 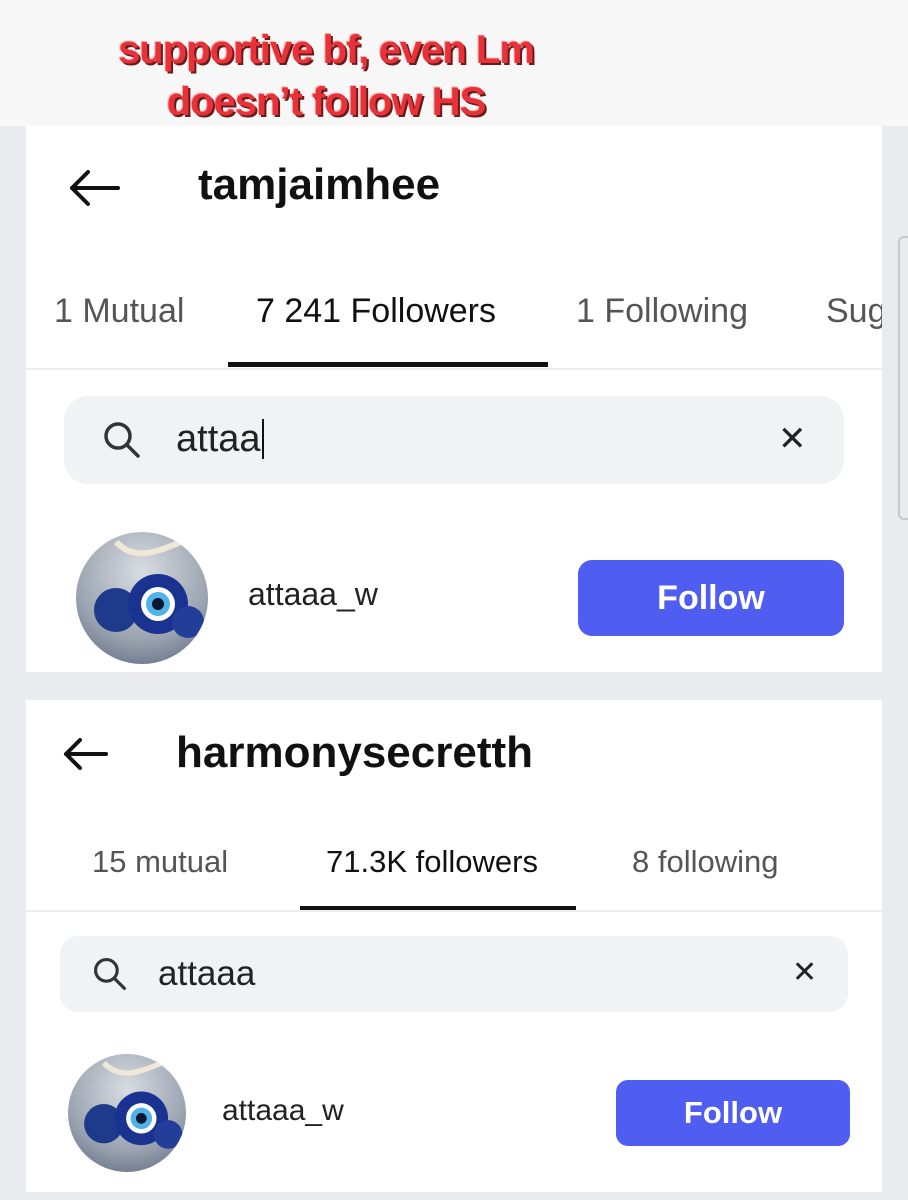 I want to click on active-tab-indicator, so click(x=388, y=364).